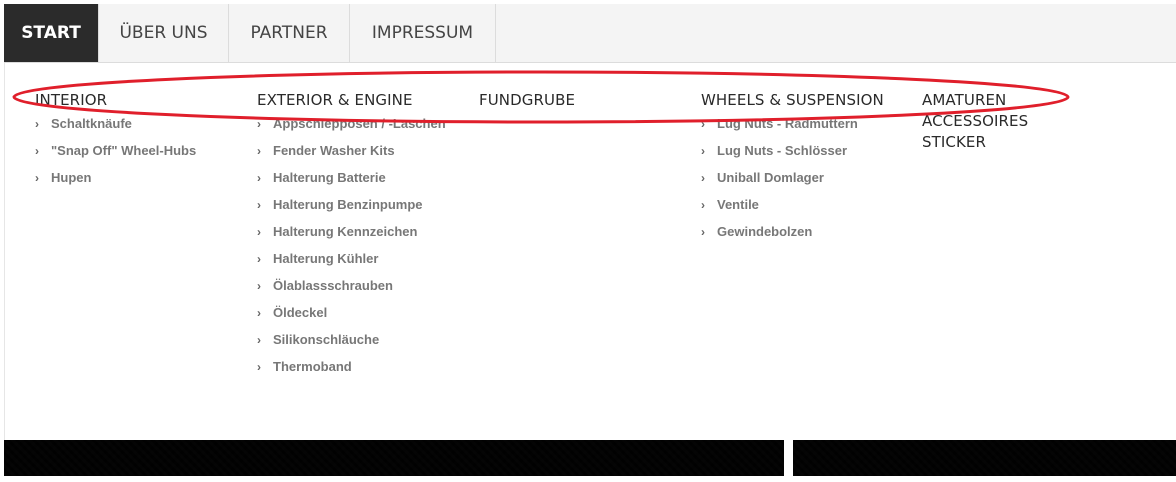 This screenshot has height=482, width=1176. What do you see at coordinates (334, 150) in the screenshot?
I see `menu-item-label: Fender Washer Kits` at bounding box center [334, 150].